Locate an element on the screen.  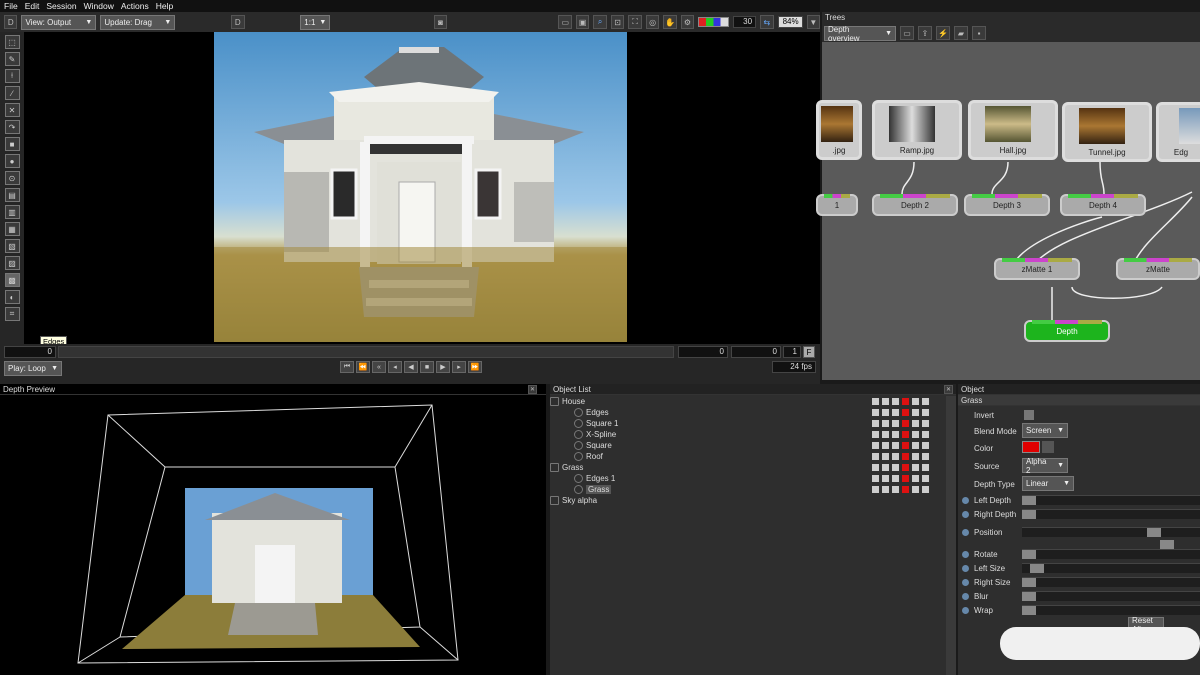
blend-dropdown: Screen ▼ is located at coordinates (1045, 430).